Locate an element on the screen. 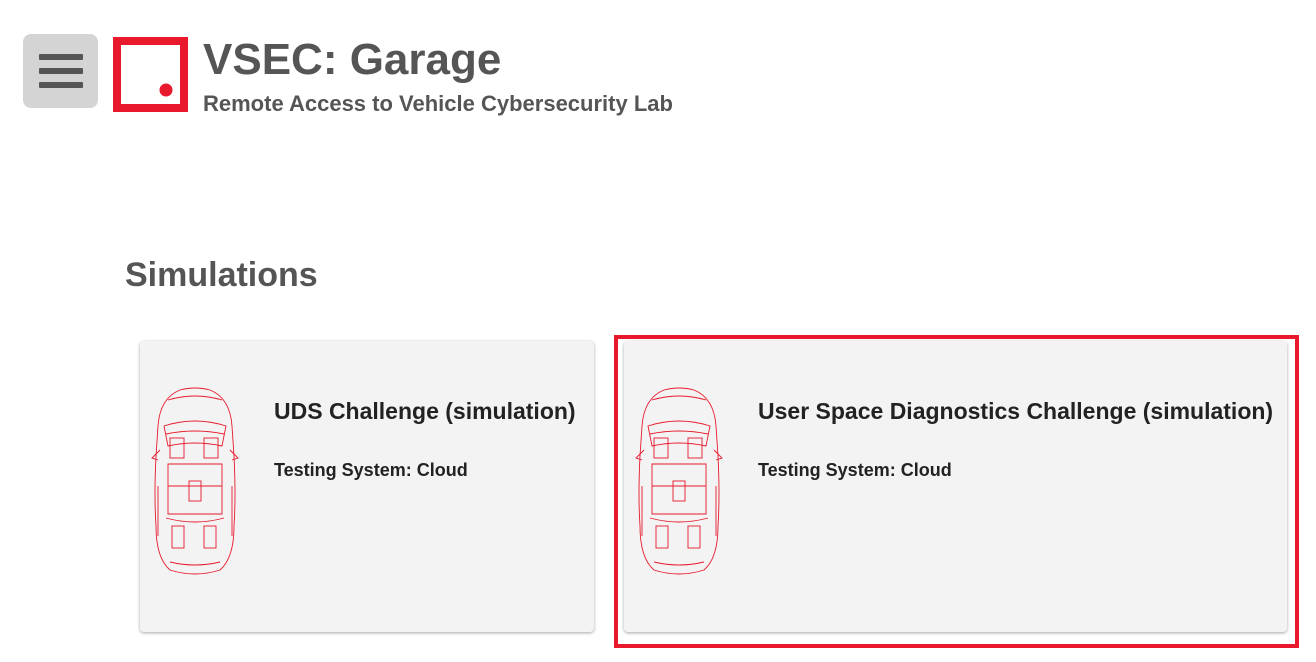 The height and width of the screenshot is (662, 1316). hamburger-menu-icon is located at coordinates (60, 71).